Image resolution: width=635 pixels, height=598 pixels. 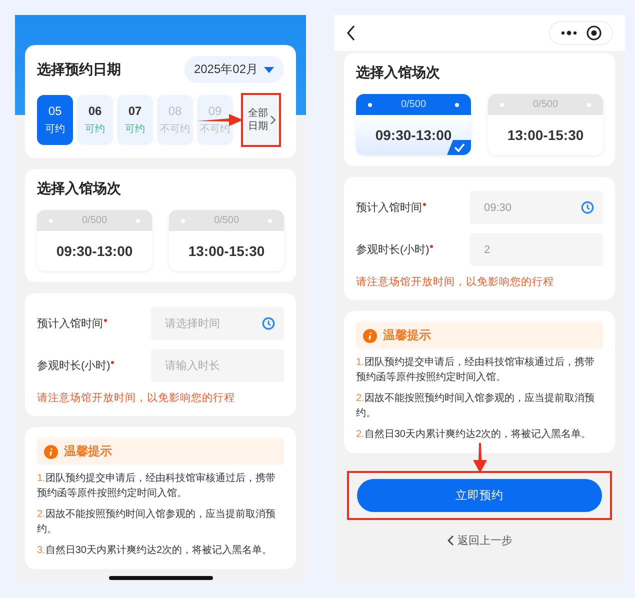 What do you see at coordinates (217, 323) in the screenshot?
I see `time-field: 请选择时间` at bounding box center [217, 323].